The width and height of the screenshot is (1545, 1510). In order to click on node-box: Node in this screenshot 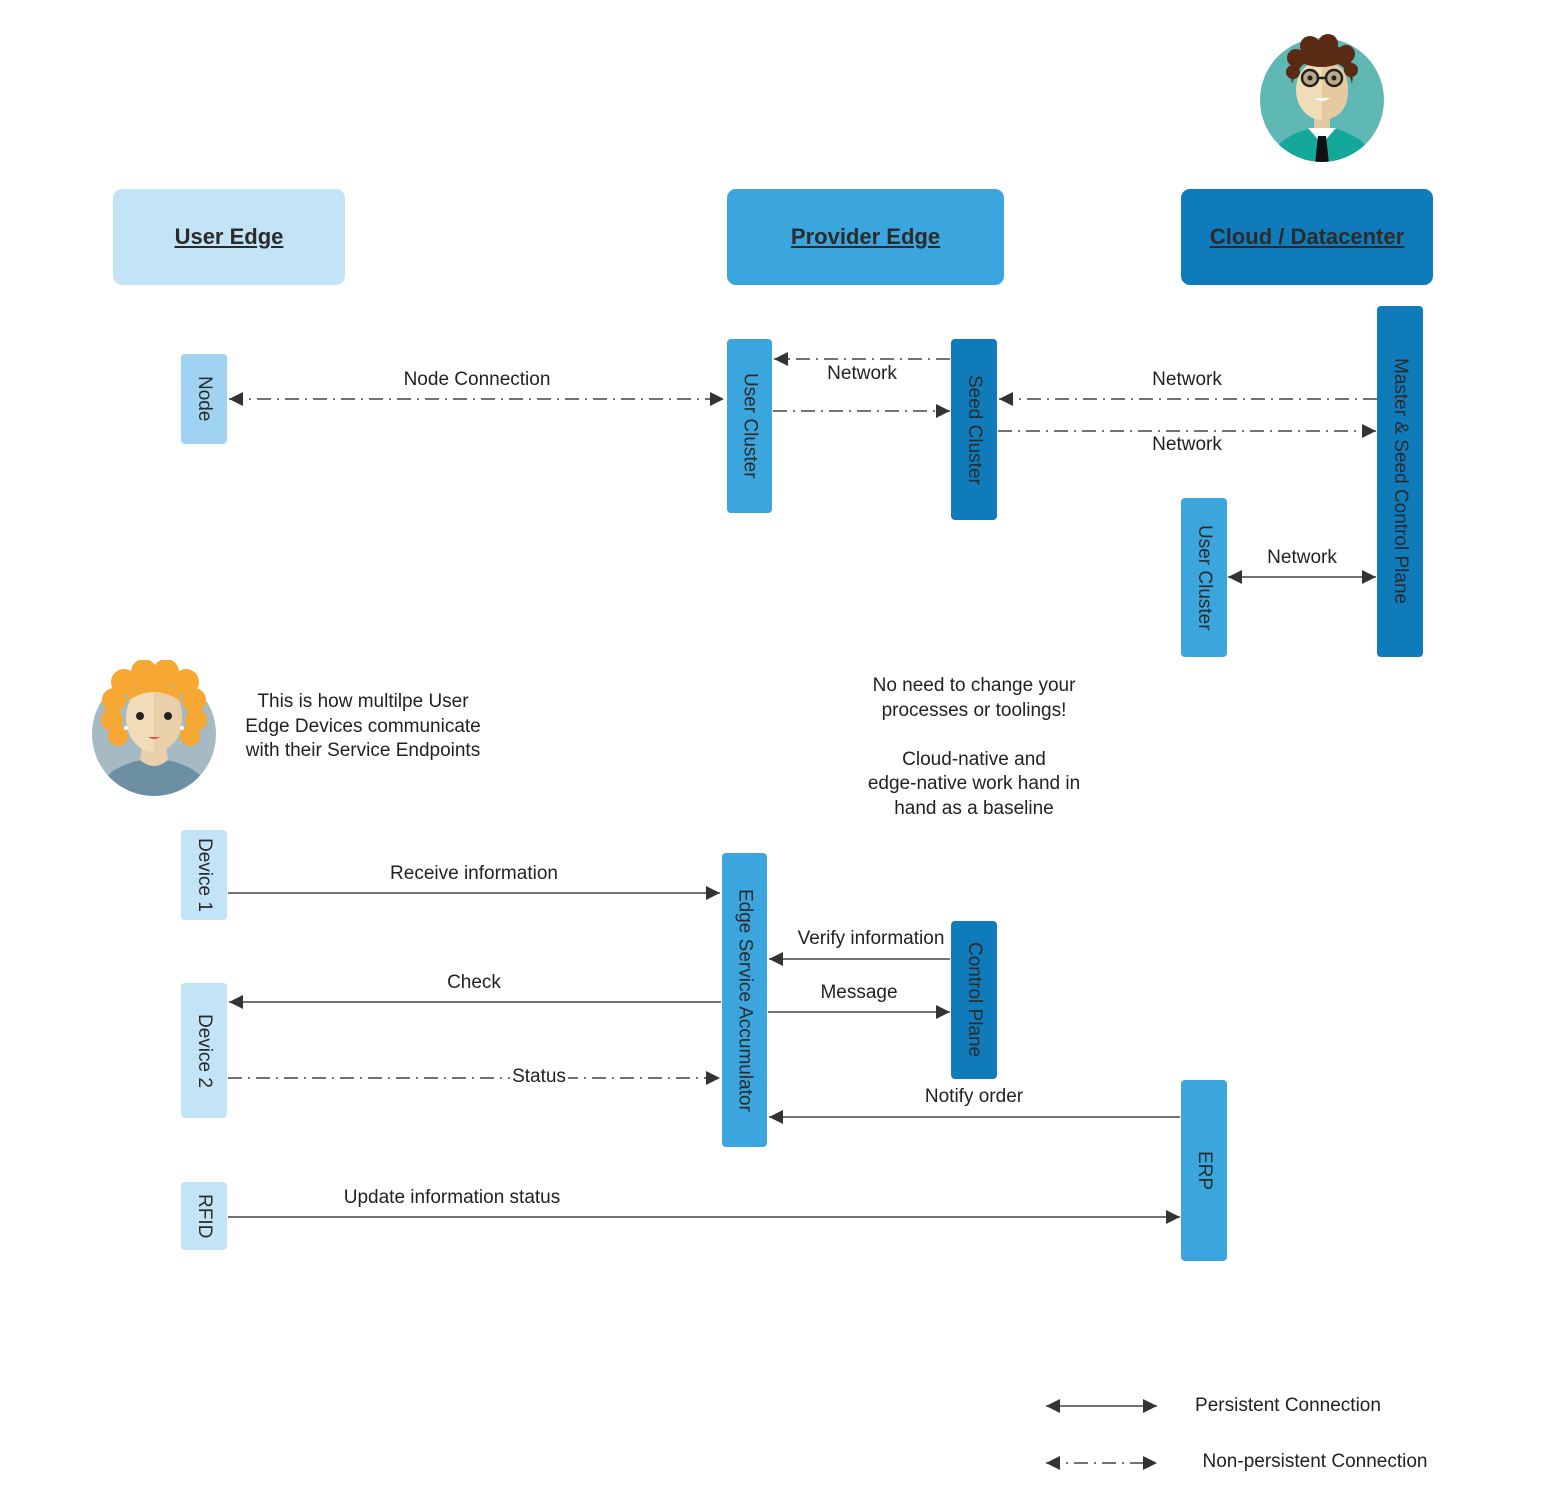, I will do `click(204, 399)`.